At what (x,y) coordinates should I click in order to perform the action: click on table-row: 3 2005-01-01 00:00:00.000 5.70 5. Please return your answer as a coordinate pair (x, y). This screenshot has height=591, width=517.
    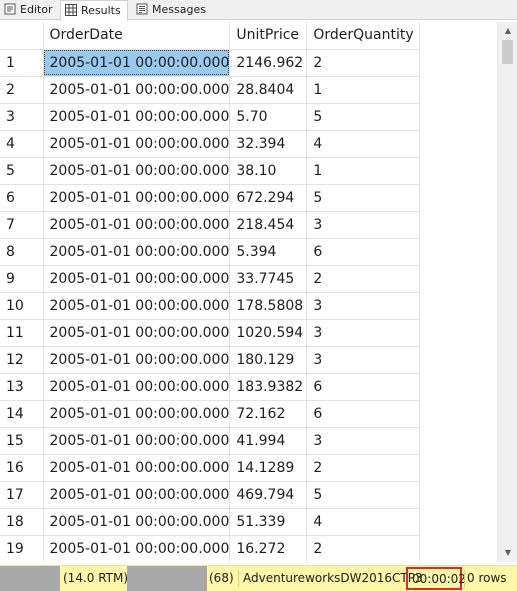
    Looking at the image, I should click on (210, 117).